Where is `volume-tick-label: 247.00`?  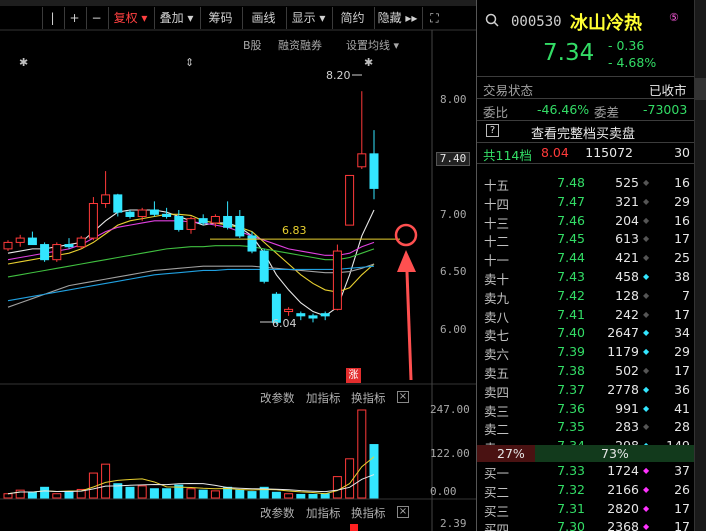 volume-tick-label: 247.00 is located at coordinates (450, 409).